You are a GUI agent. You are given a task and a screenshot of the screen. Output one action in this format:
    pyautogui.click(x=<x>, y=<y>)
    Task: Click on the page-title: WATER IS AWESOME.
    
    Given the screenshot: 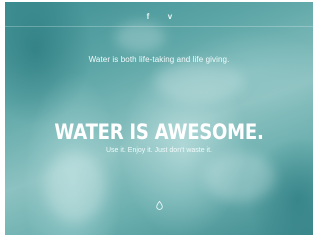 What is the action you would take?
    pyautogui.click(x=159, y=132)
    